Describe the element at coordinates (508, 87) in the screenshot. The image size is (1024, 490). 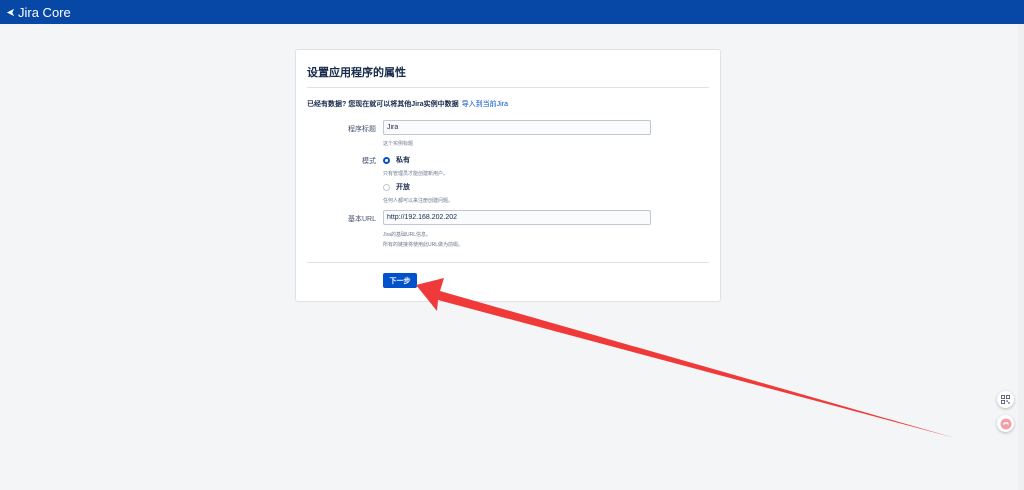
I see `title-divider` at that location.